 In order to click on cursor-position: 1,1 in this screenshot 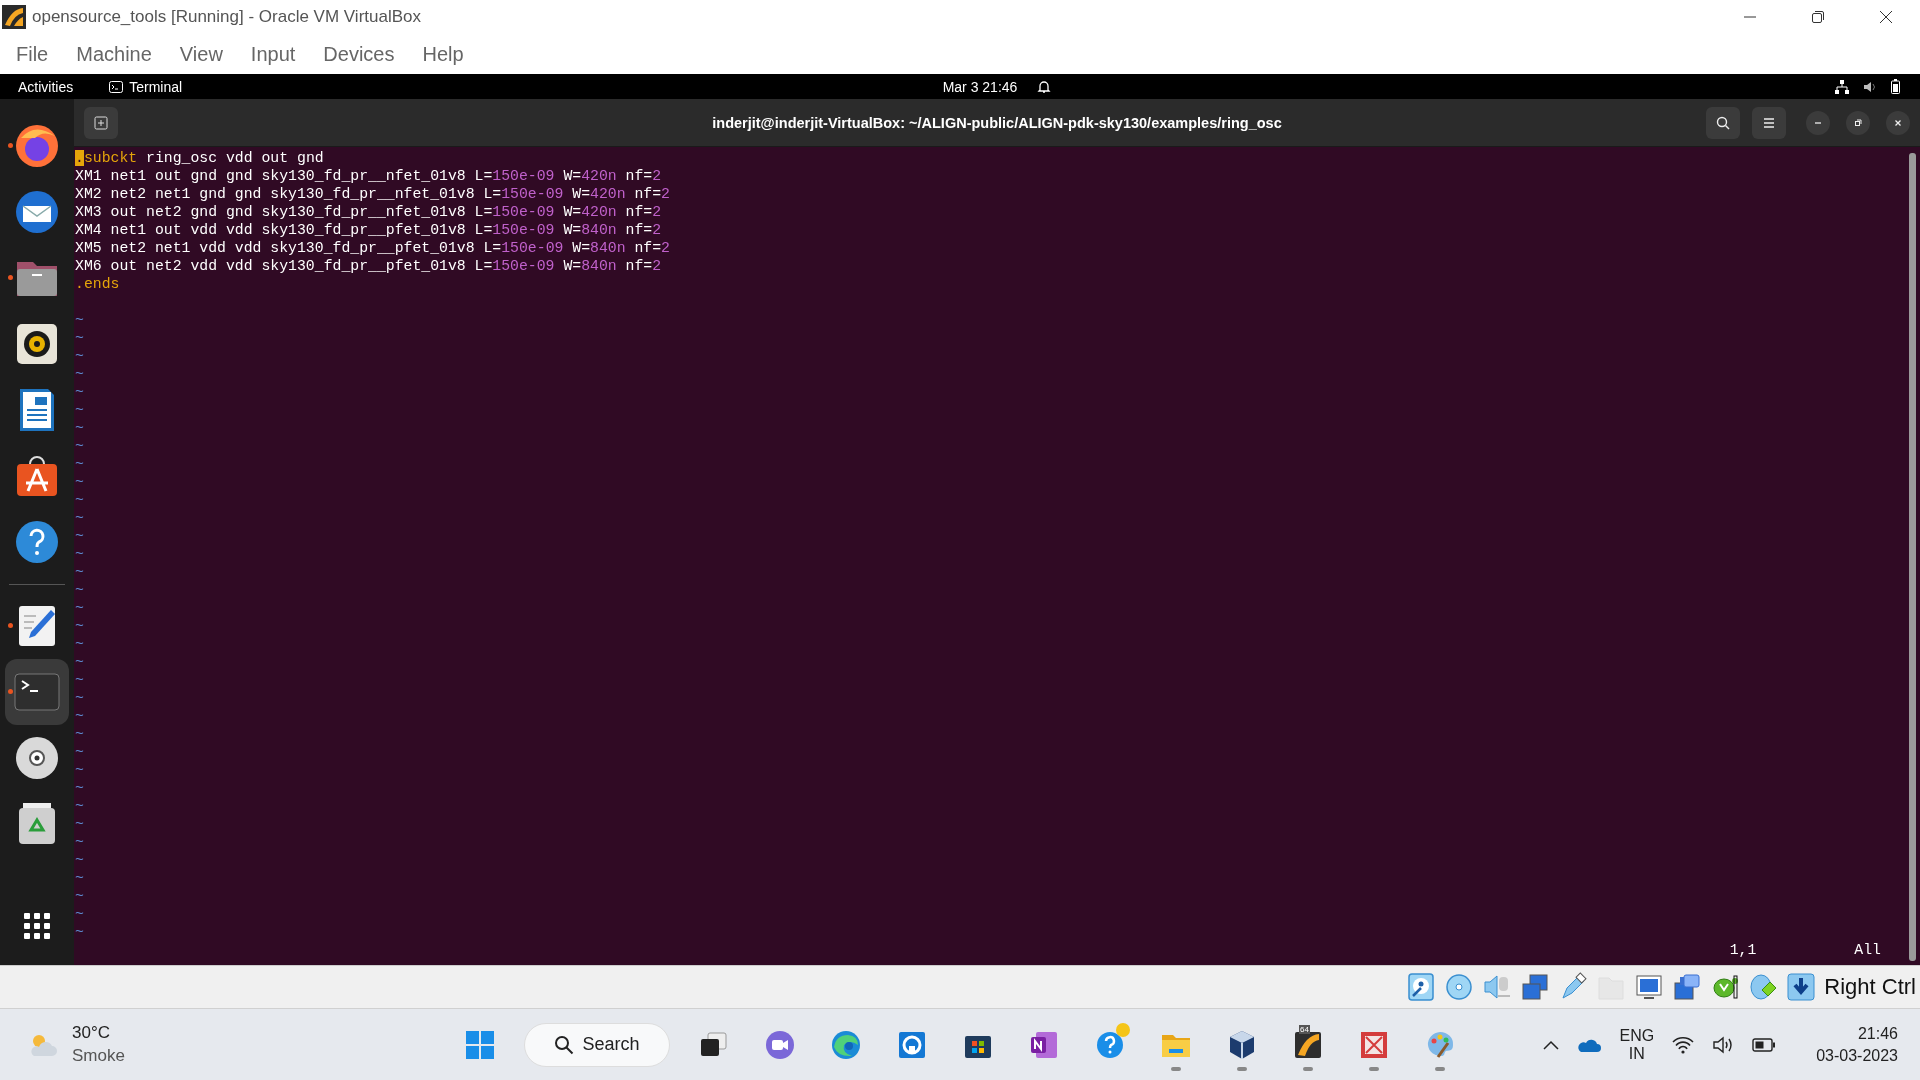, I will do `click(1743, 950)`.